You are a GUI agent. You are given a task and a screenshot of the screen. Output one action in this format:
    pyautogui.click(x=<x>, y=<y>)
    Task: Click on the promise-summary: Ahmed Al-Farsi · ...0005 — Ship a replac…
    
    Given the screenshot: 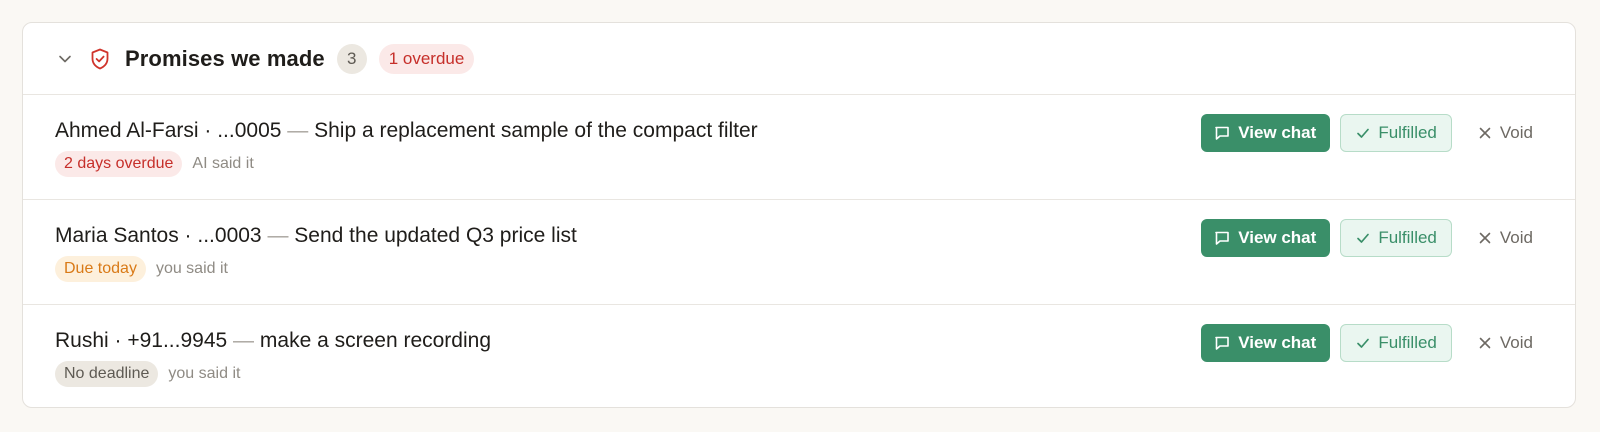 What is the action you would take?
    pyautogui.click(x=406, y=131)
    